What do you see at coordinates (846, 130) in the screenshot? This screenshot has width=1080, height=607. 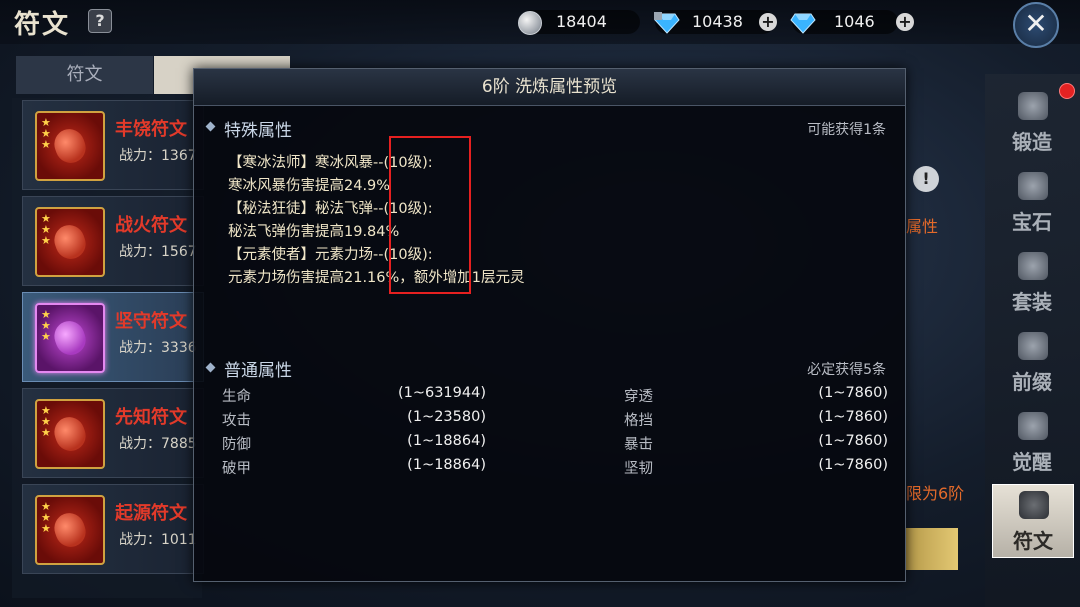 I see `special-attr-note: 可能获得1条` at bounding box center [846, 130].